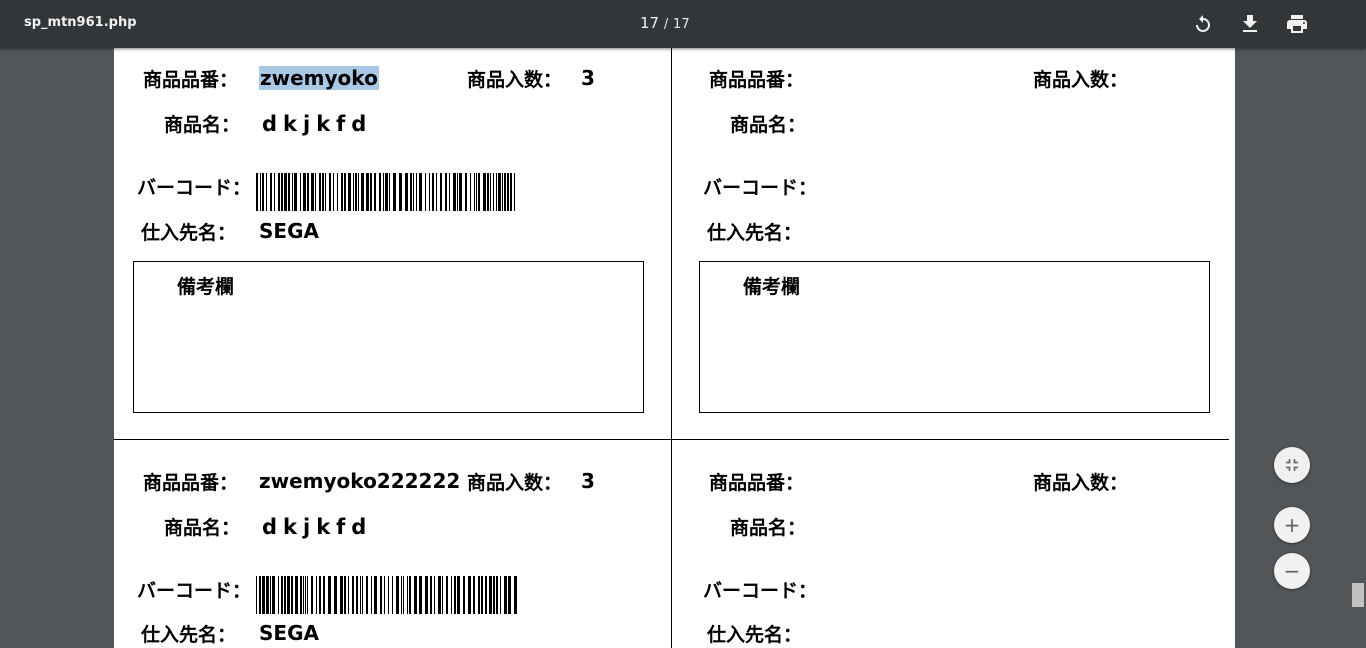 This screenshot has height=648, width=1366. What do you see at coordinates (1292, 525) in the screenshot?
I see `zoom-in-button: +` at bounding box center [1292, 525].